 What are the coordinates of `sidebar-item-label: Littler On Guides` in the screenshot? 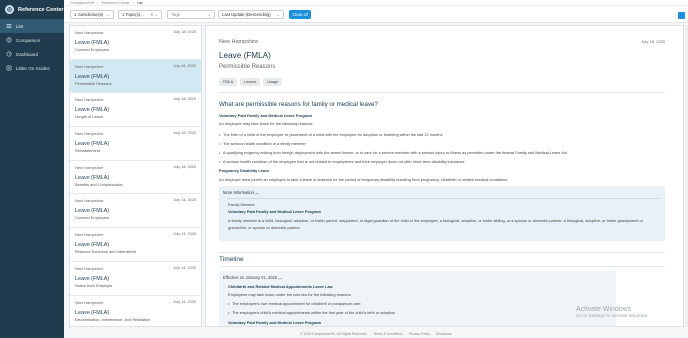 It's located at (33, 68).